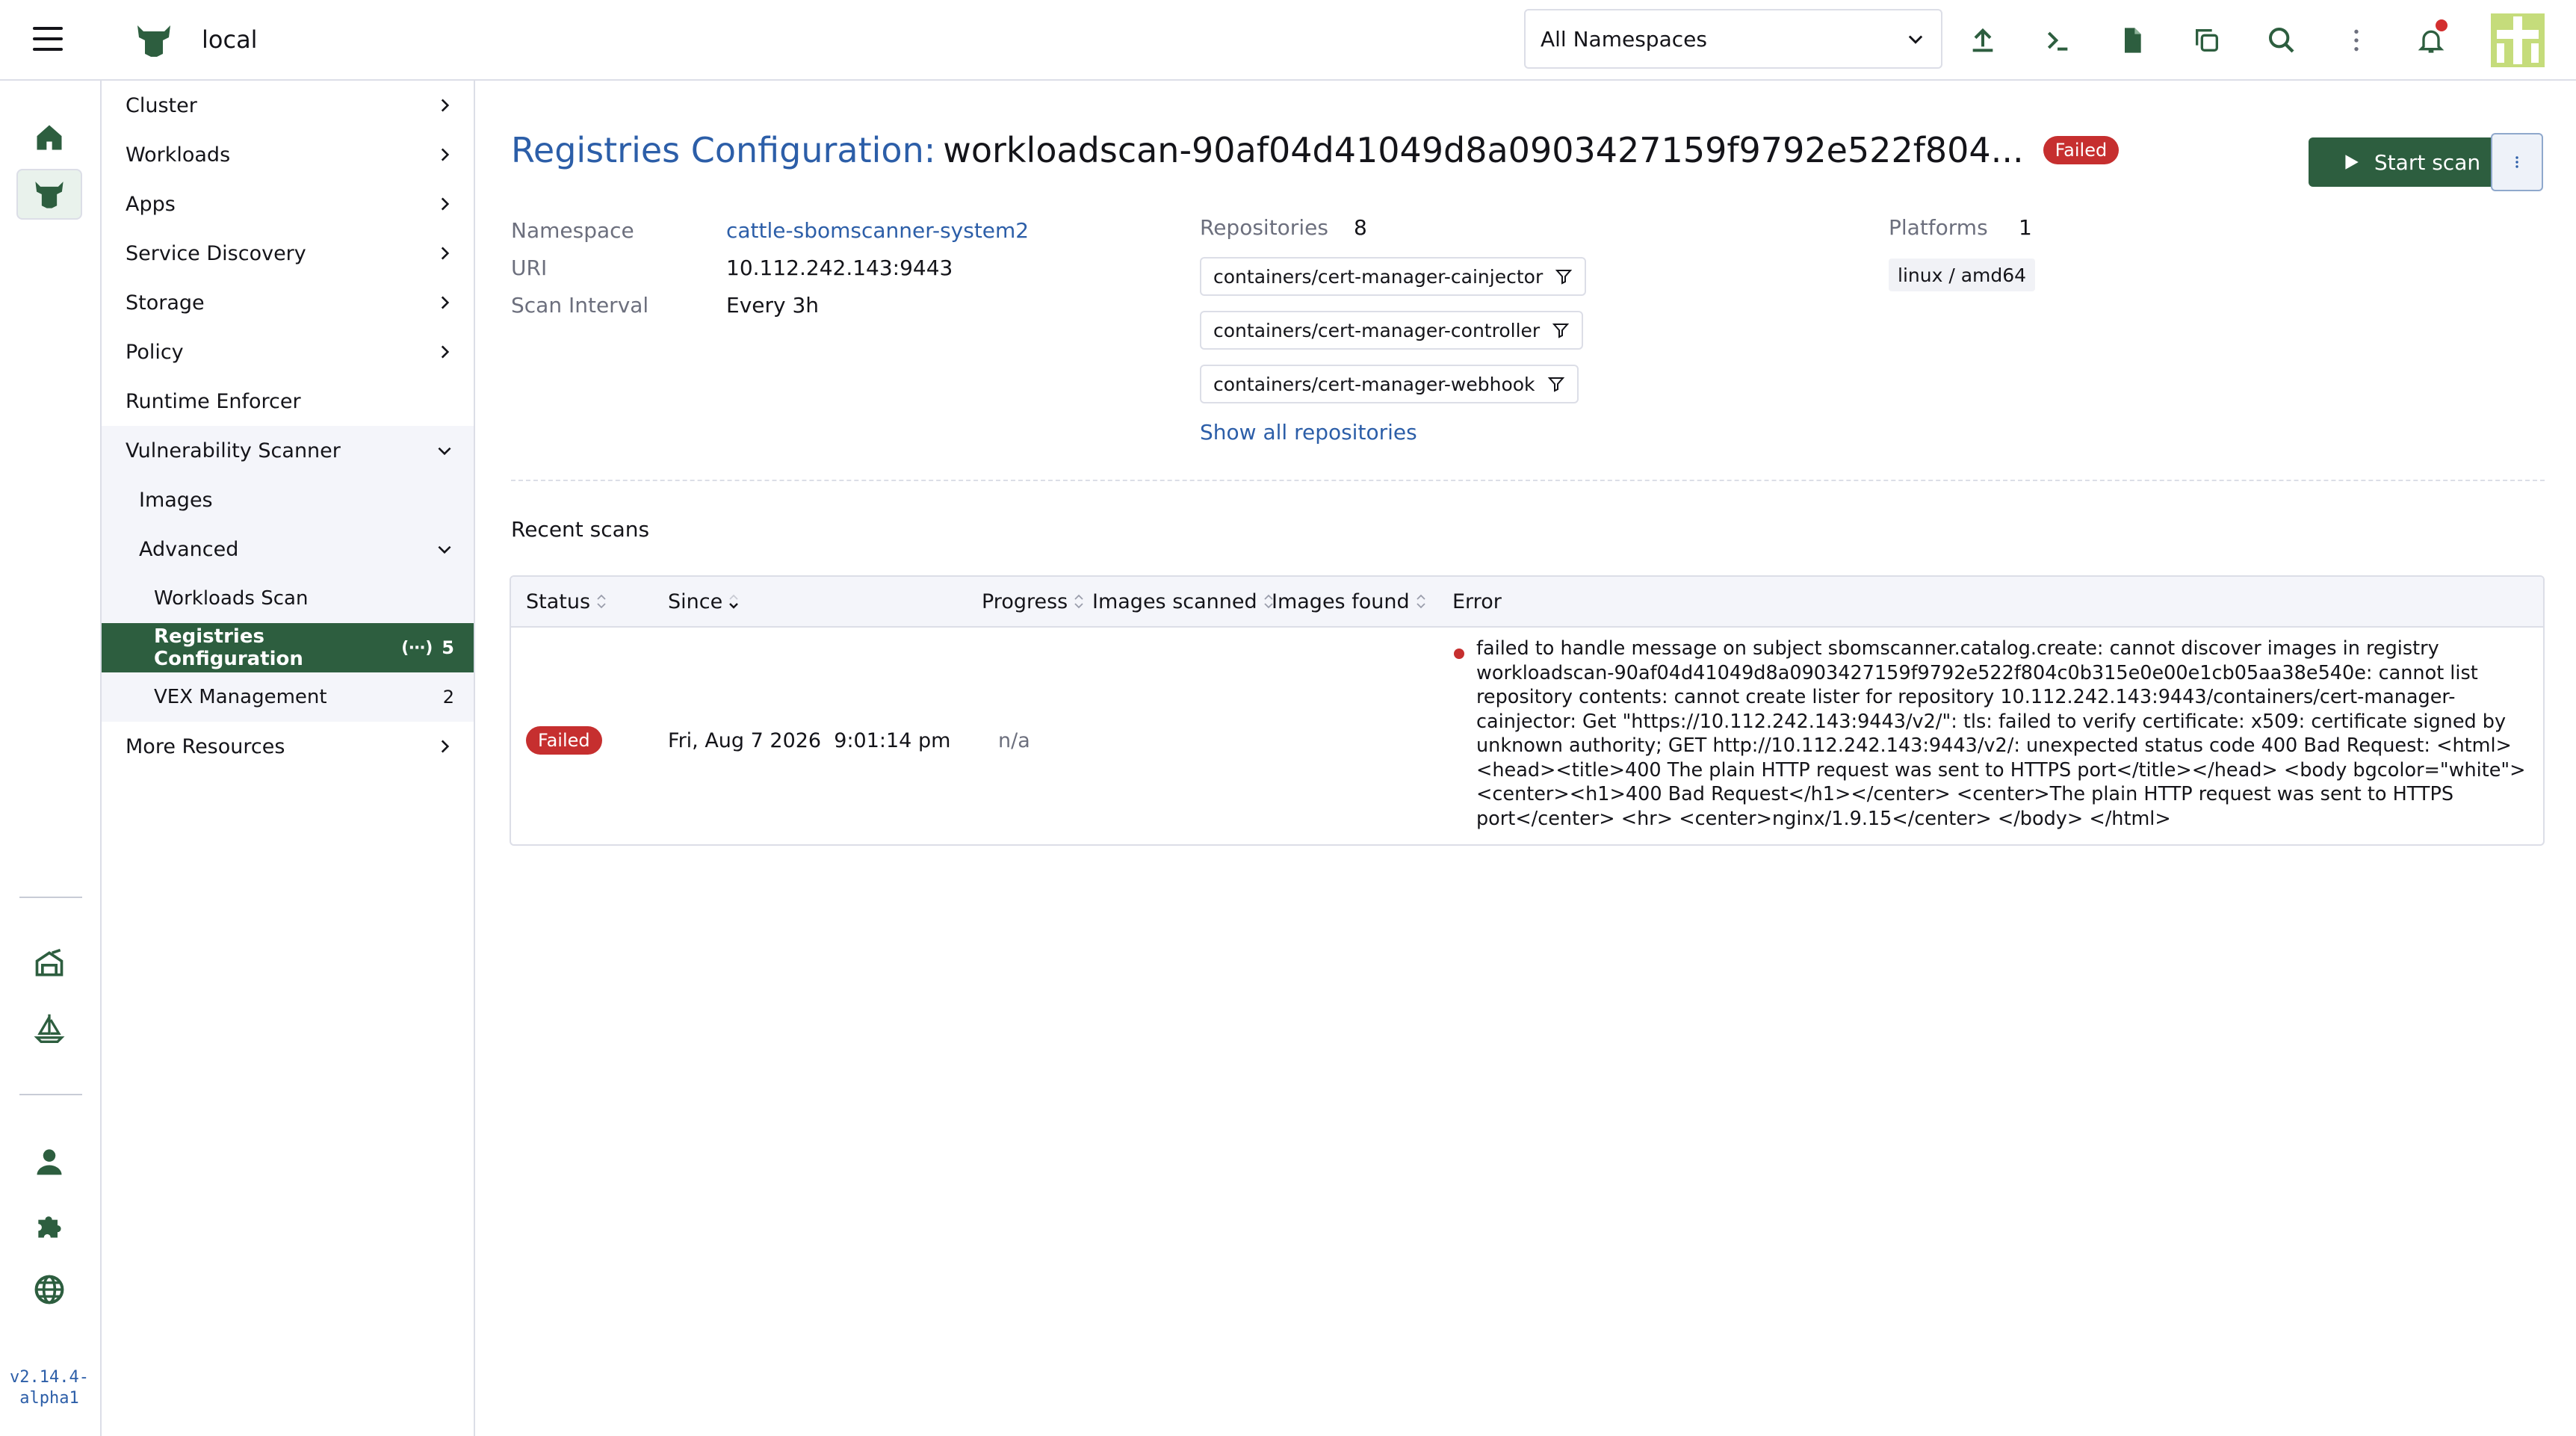  Describe the element at coordinates (1264, 227) in the screenshot. I see `repositories-label: Repositories` at that location.